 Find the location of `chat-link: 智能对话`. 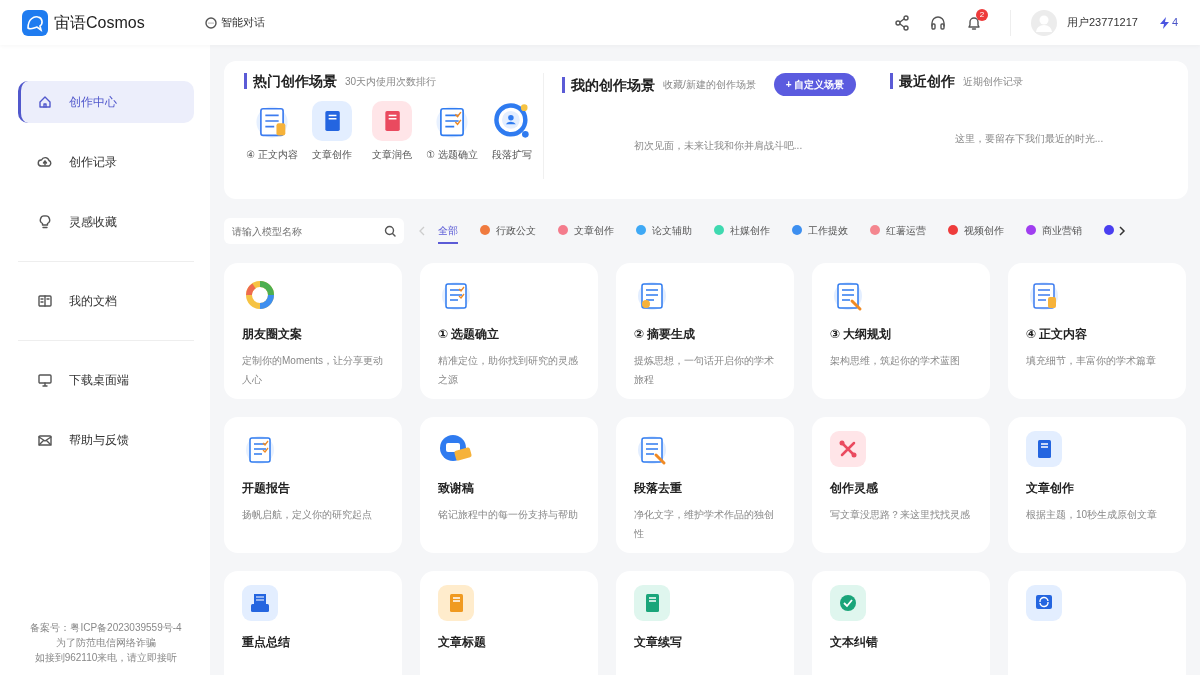

chat-link: 智能对话 is located at coordinates (234, 22).